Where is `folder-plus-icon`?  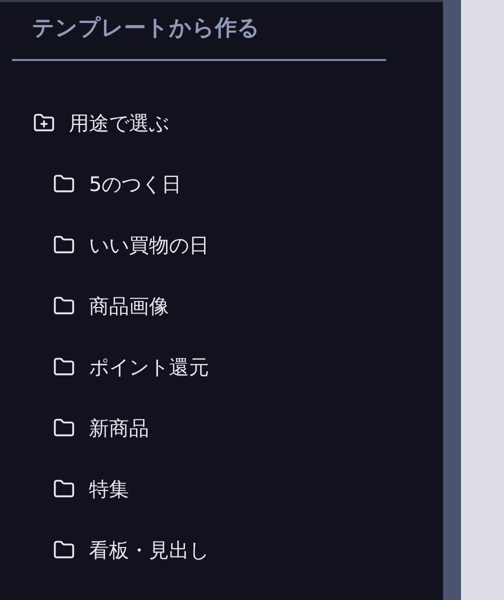 folder-plus-icon is located at coordinates (44, 123).